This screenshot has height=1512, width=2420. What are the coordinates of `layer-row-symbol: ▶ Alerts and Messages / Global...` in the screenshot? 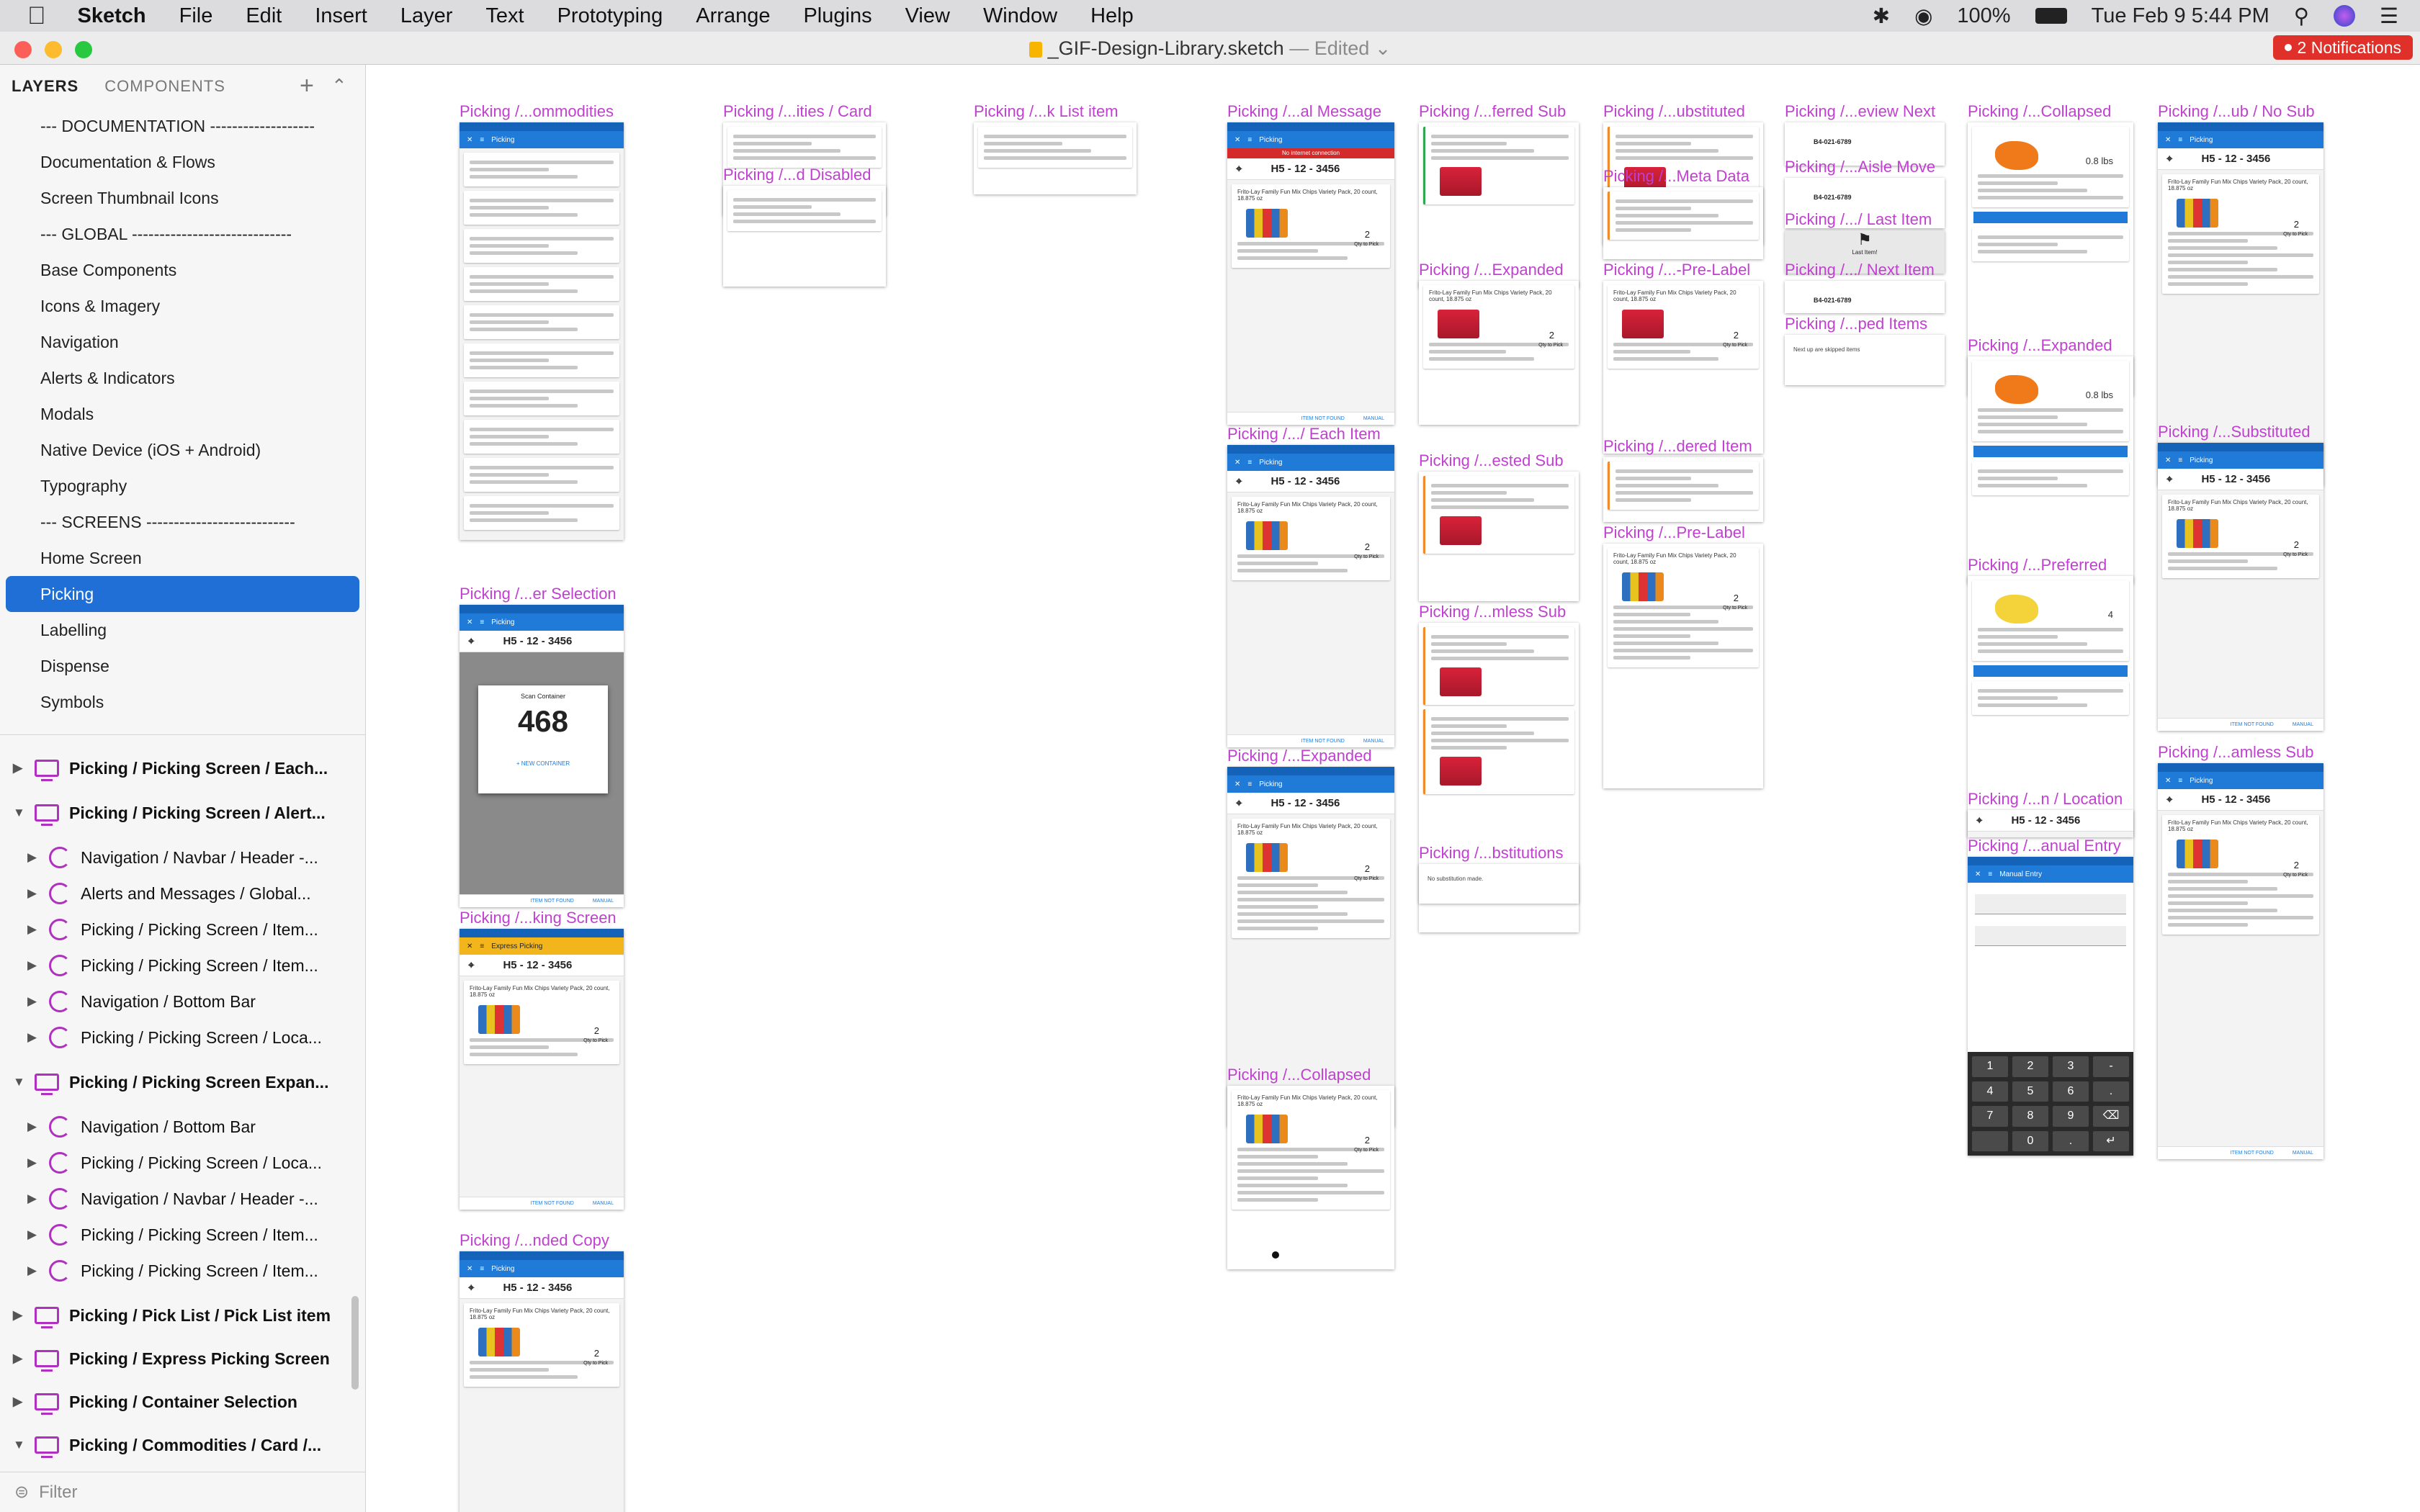 It's located at (183, 894).